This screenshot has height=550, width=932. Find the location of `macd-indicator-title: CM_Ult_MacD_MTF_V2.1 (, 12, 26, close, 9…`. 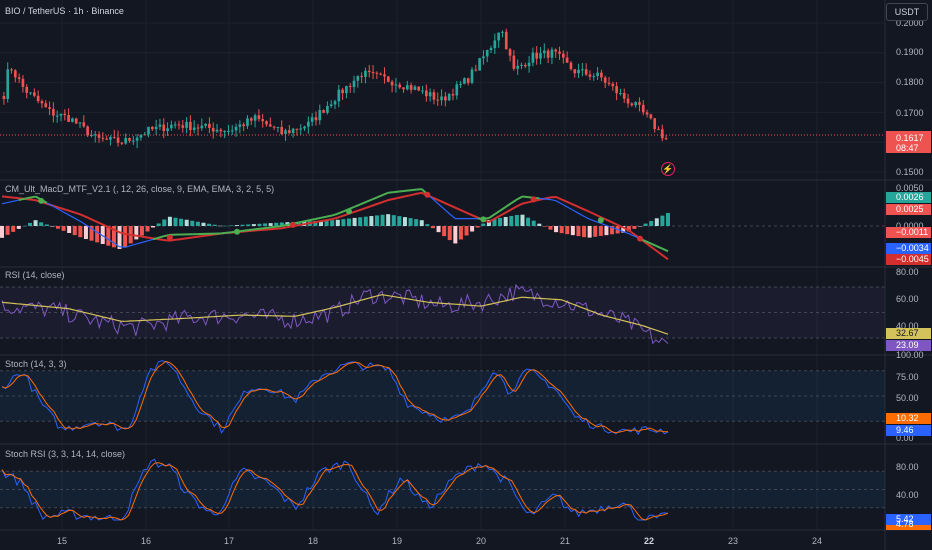

macd-indicator-title: CM_Ult_MacD_MTF_V2.1 (, 12, 26, close, 9… is located at coordinates (139, 189).